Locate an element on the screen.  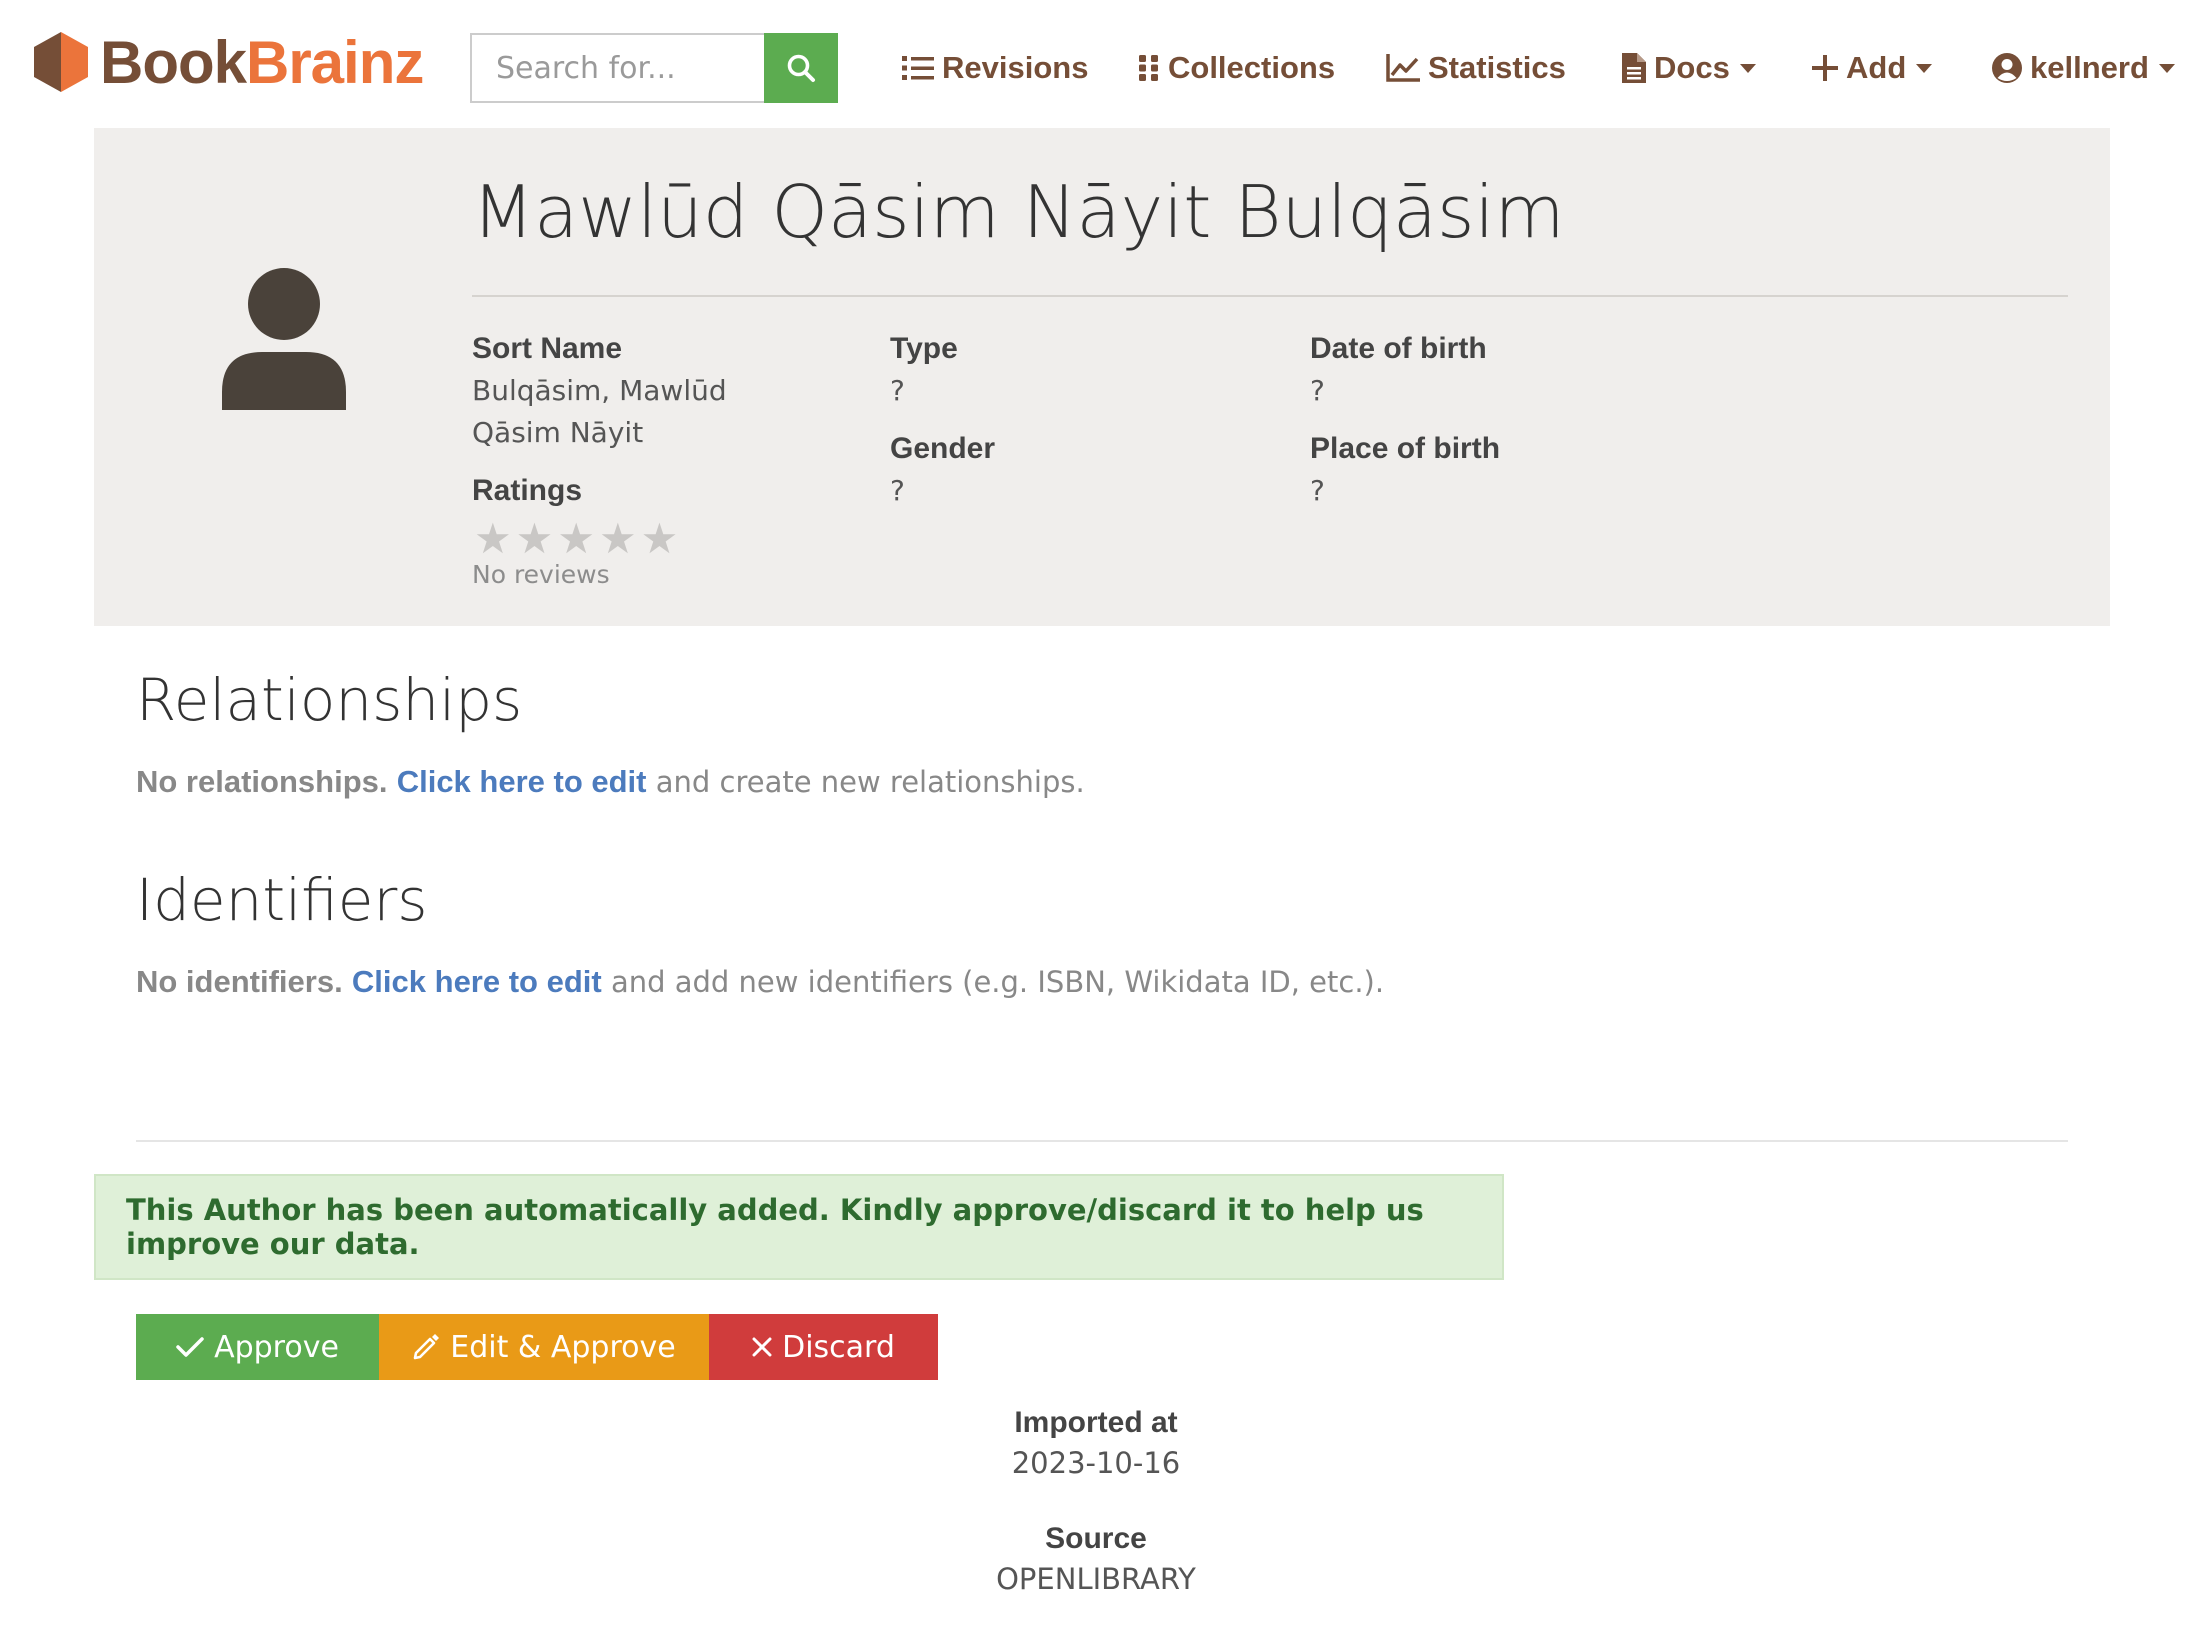
gender-value: ? is located at coordinates (897, 490).